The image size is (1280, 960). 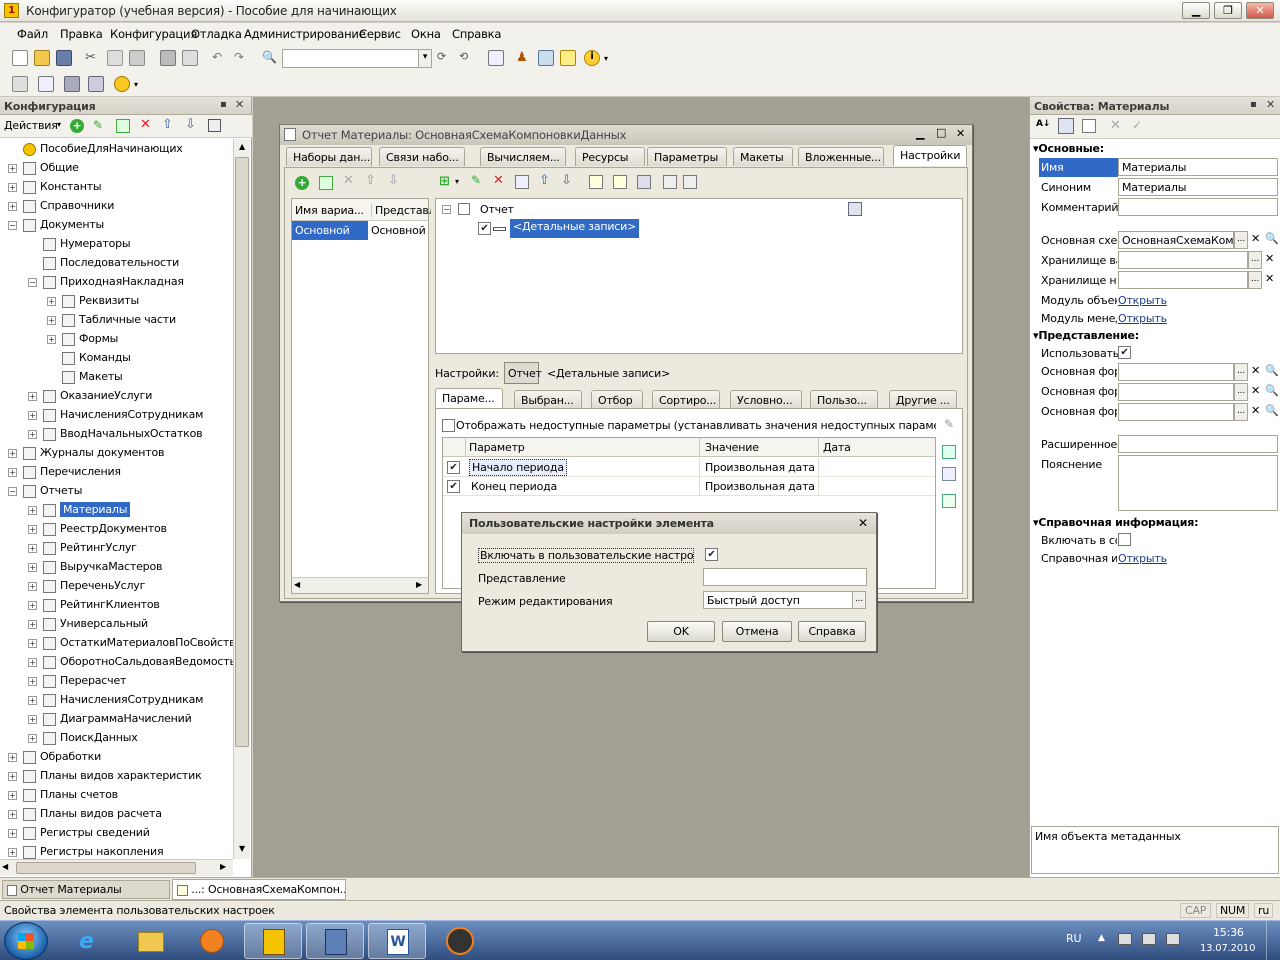 I want to click on copy-item-icon, so click(x=123, y=126).